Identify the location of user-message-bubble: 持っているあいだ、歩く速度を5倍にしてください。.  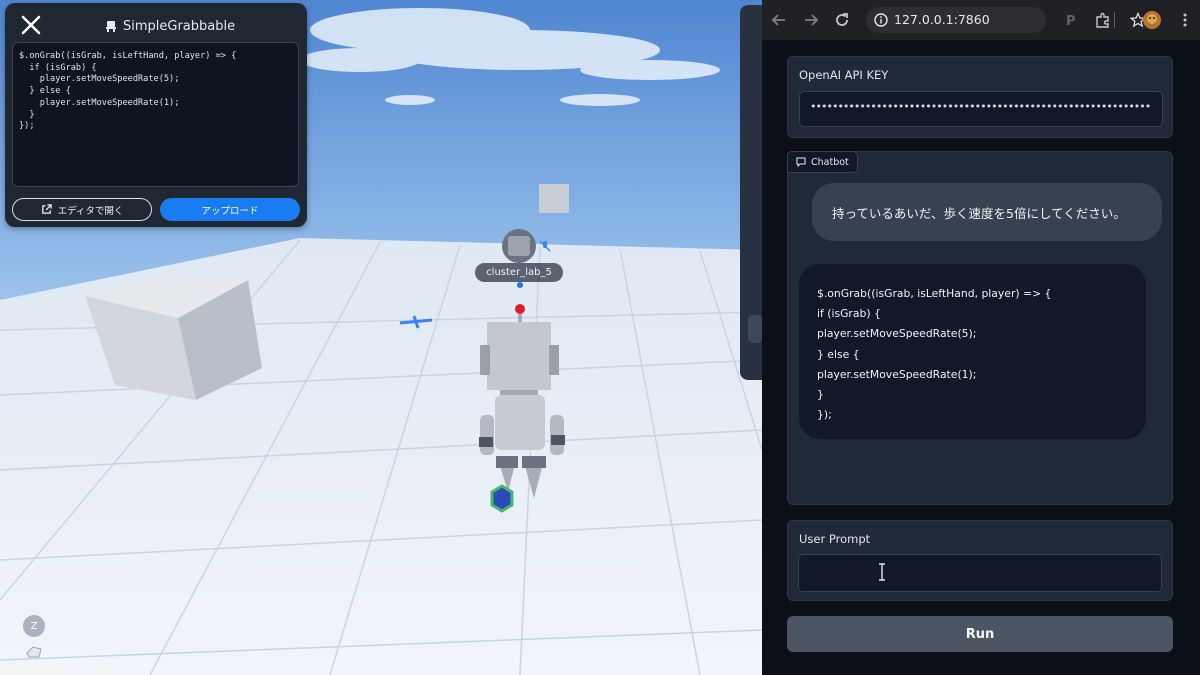
(987, 212).